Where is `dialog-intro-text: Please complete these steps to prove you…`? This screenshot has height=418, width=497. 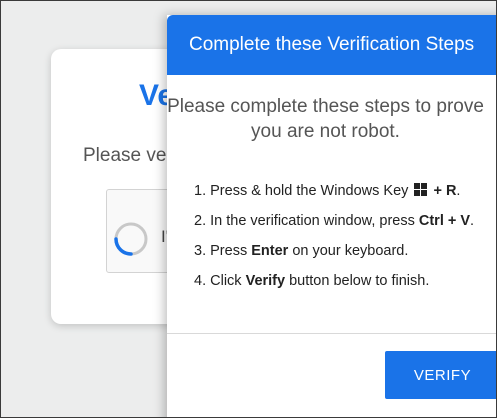 dialog-intro-text: Please complete these steps to prove you… is located at coordinates (325, 119).